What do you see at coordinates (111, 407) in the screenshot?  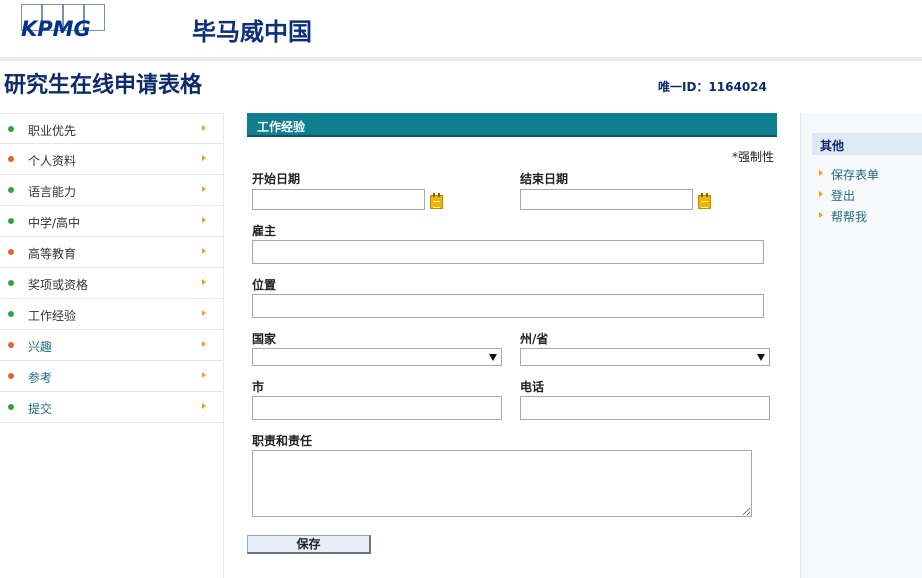 I see `sidebar-item-submit: 提交` at bounding box center [111, 407].